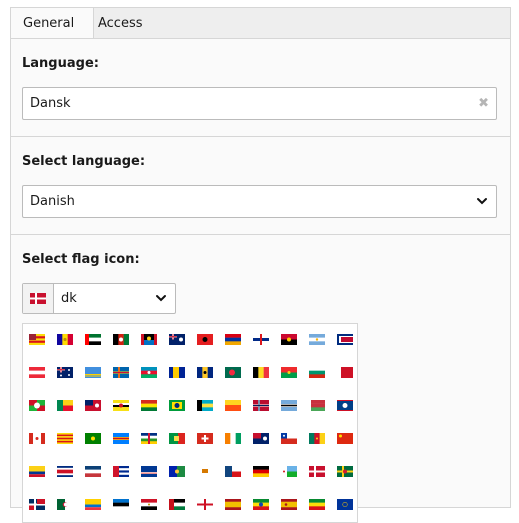 Image resolution: width=519 pixels, height=523 pixels. What do you see at coordinates (344, 505) in the screenshot?
I see `flag-option-eu` at bounding box center [344, 505].